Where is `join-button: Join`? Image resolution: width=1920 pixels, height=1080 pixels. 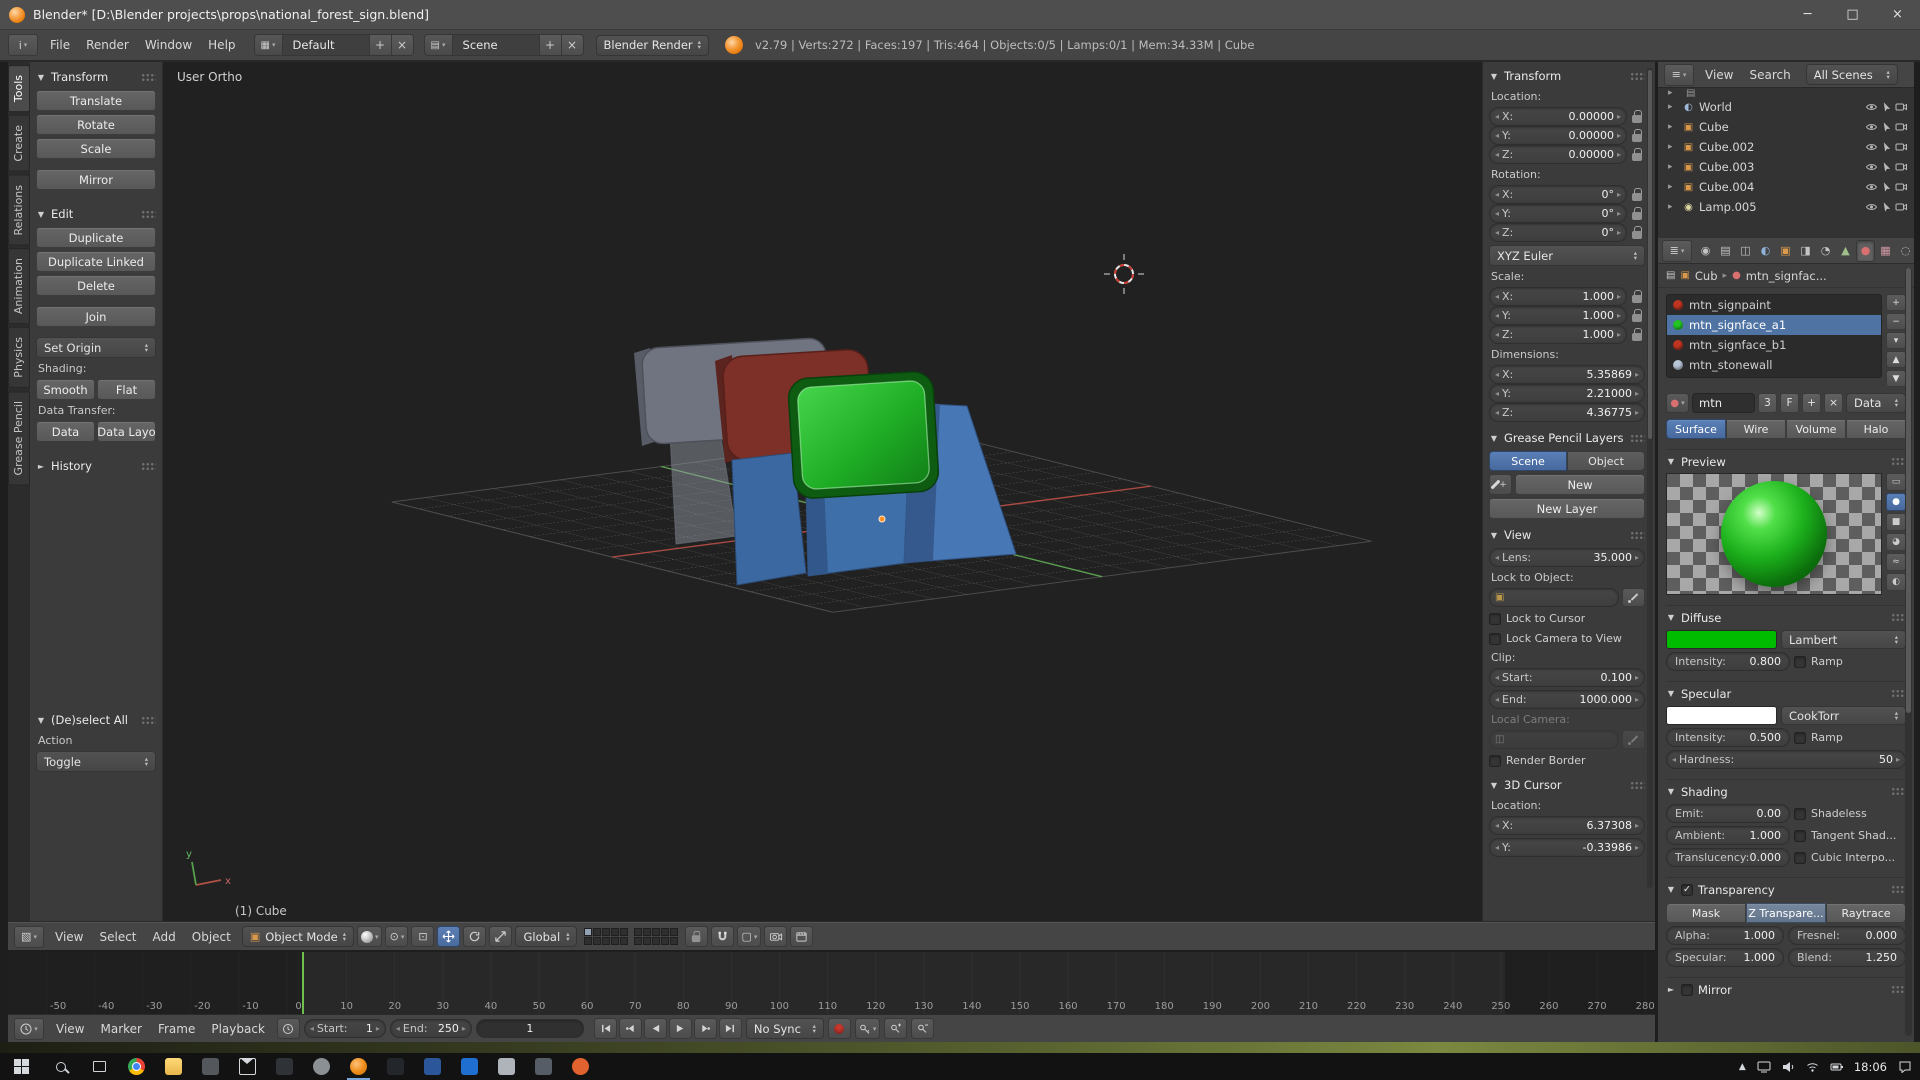
join-button: Join is located at coordinates (96, 316).